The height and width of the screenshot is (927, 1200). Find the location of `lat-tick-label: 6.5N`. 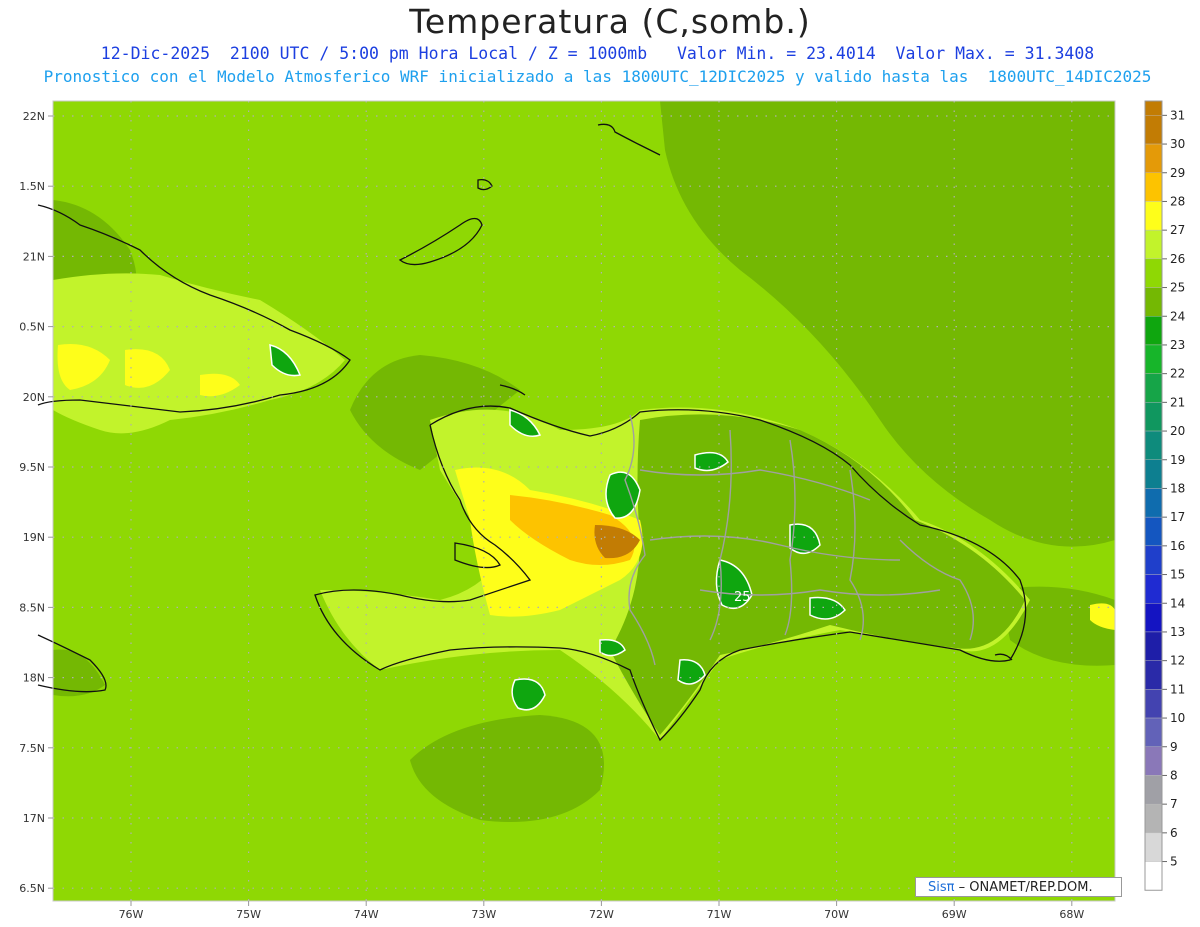

lat-tick-label: 6.5N is located at coordinates (32, 888).